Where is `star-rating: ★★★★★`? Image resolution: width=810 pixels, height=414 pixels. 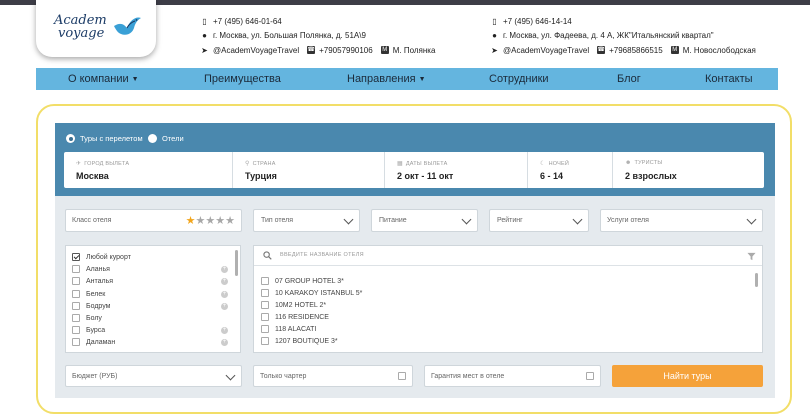
star-rating: ★★★★★ is located at coordinates (210, 220).